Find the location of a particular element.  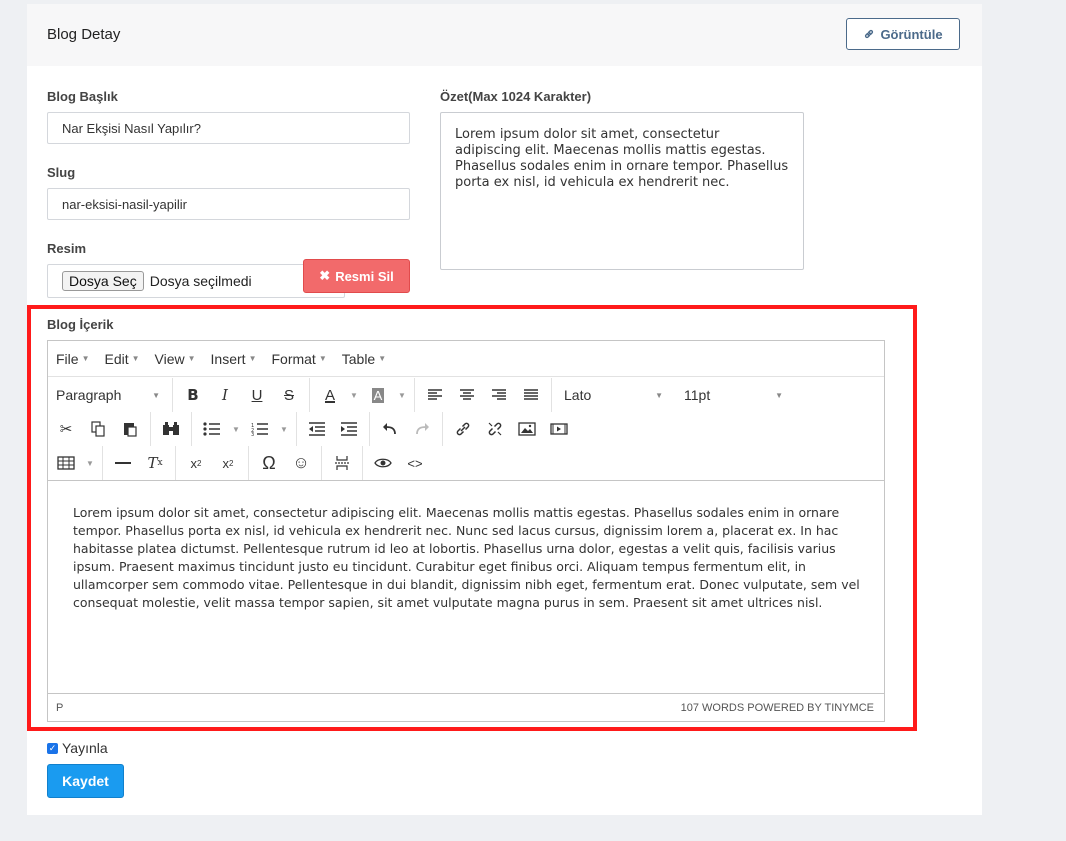

view-button: Görüntüle is located at coordinates (903, 34).